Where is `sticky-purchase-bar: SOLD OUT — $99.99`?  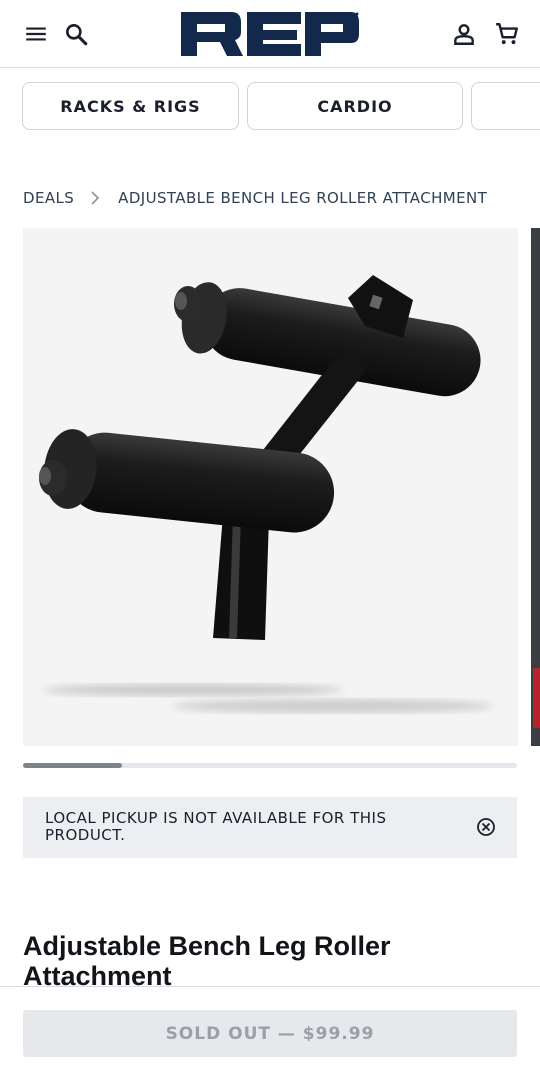
sticky-purchase-bar: SOLD OUT — $99.99 is located at coordinates (270, 1026).